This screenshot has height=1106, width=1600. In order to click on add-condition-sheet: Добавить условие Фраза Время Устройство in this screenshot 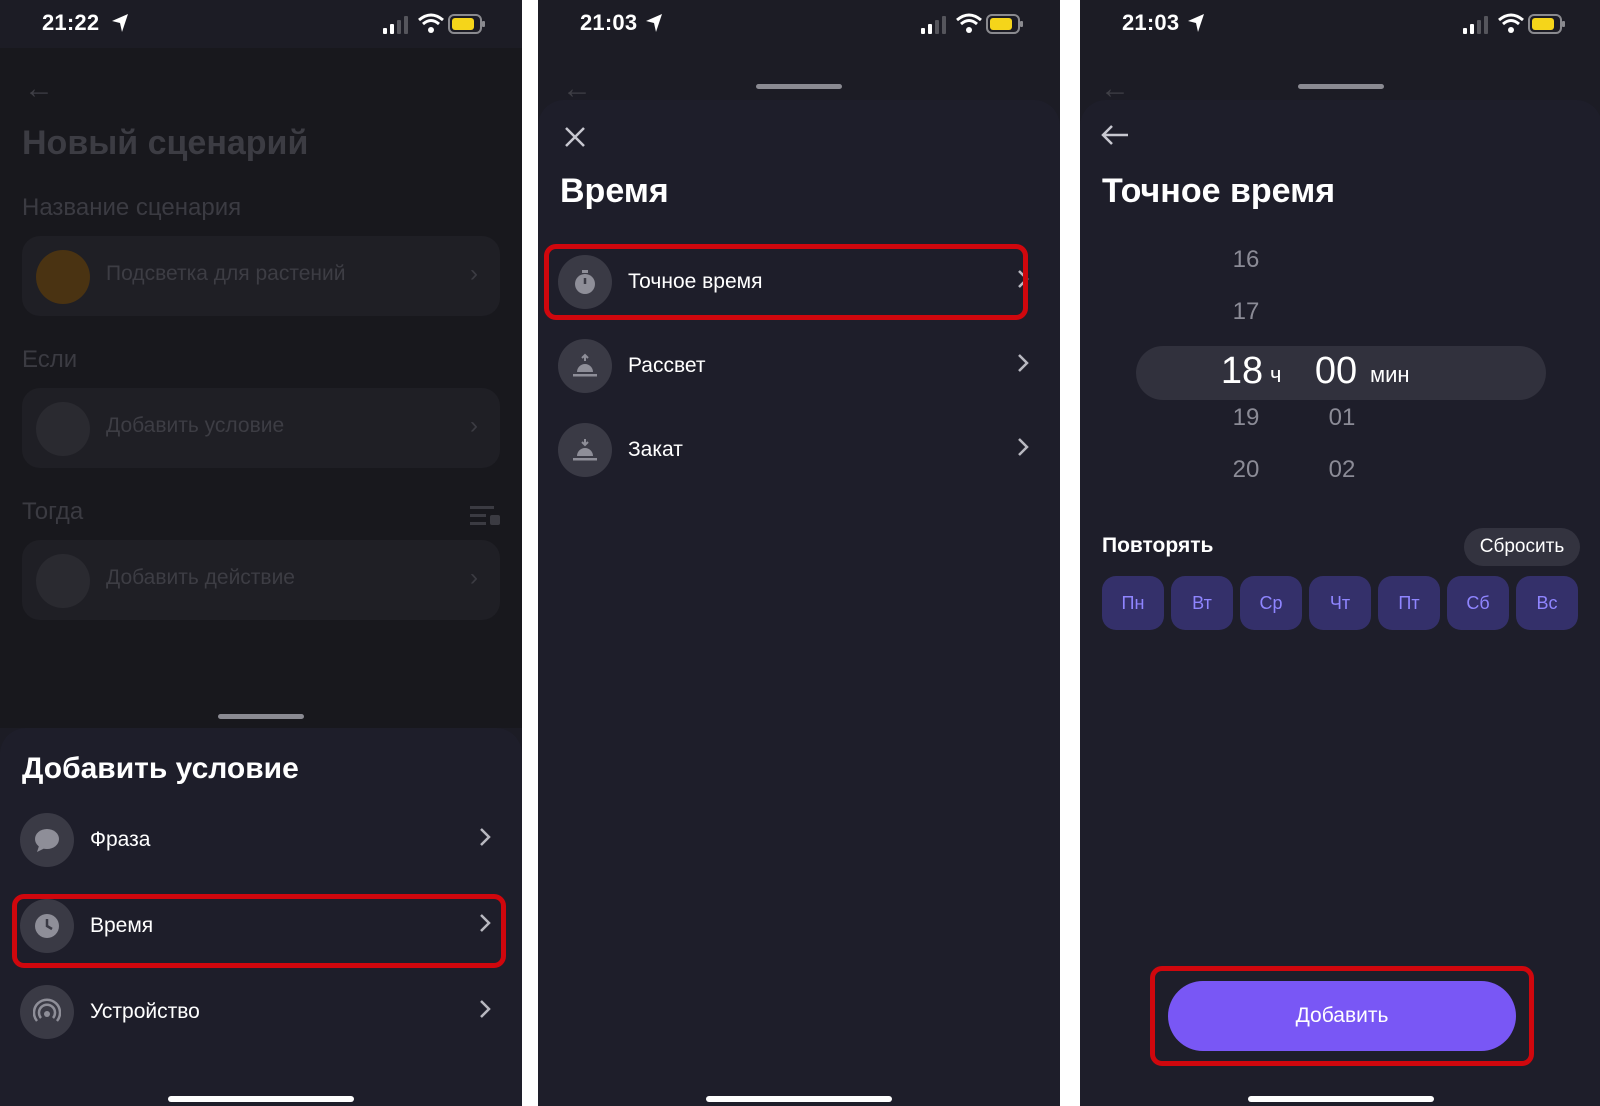, I will do `click(261, 917)`.